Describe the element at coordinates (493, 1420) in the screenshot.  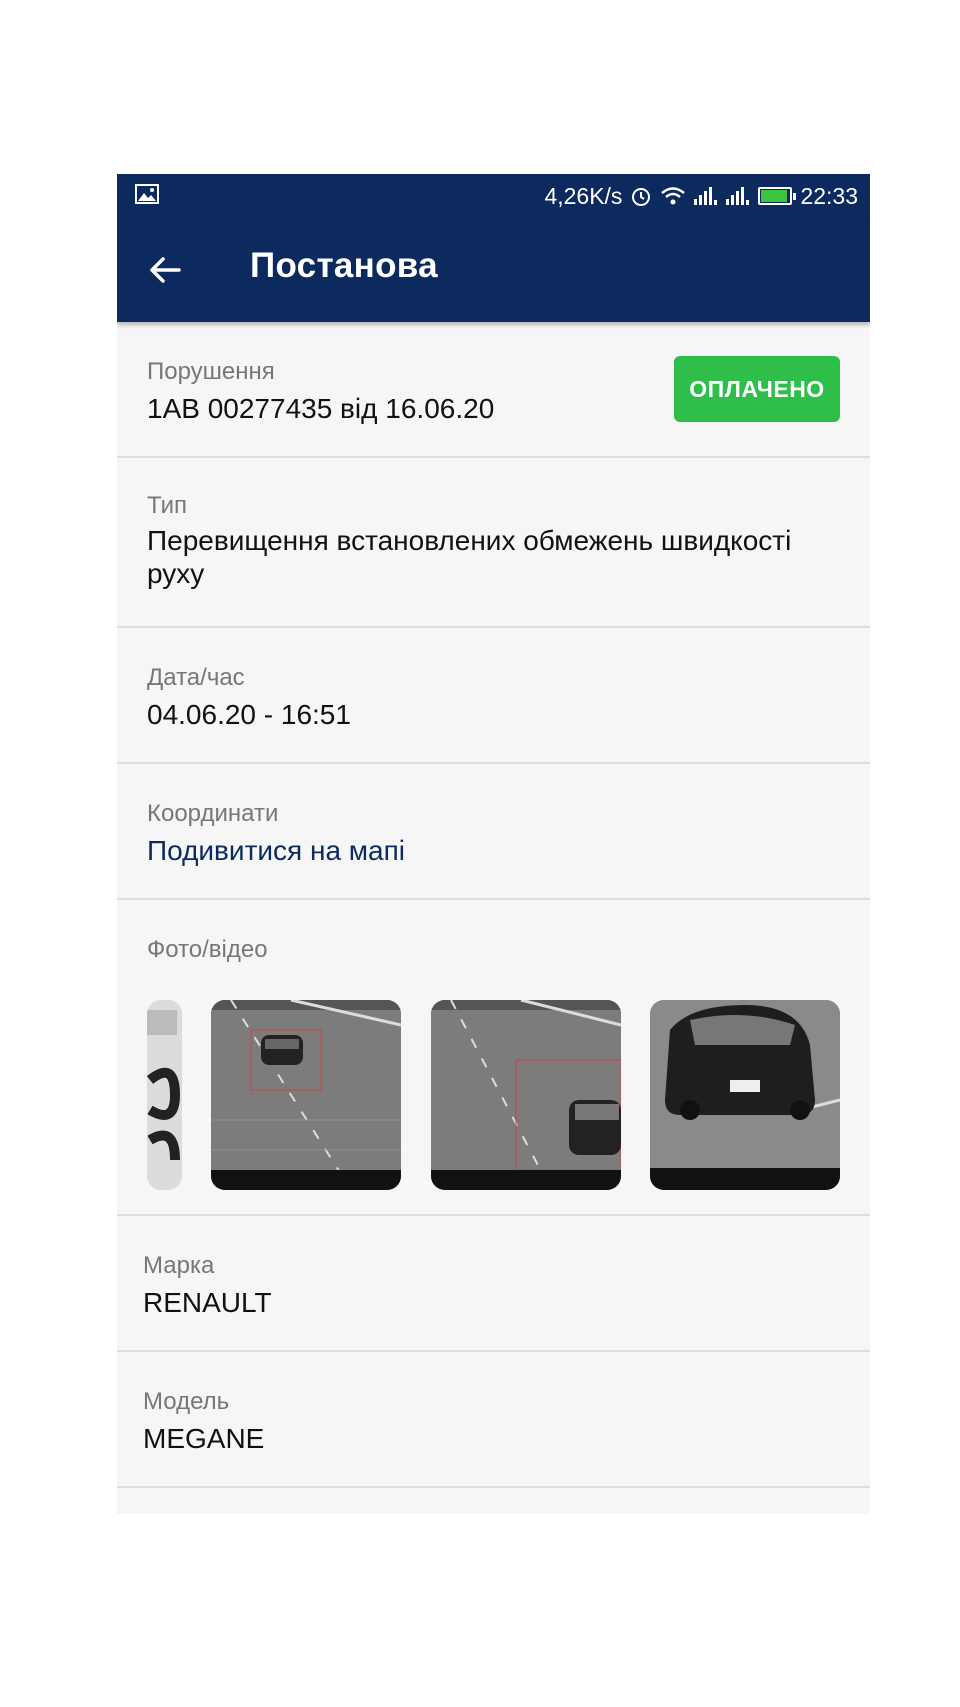
I see `model-row: Модель MEGANE` at that location.